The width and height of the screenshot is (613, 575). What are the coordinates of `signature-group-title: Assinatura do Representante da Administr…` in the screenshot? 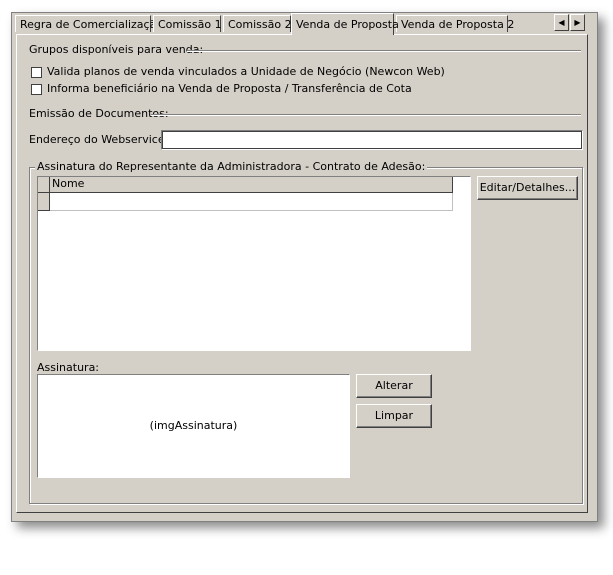 It's located at (231, 166).